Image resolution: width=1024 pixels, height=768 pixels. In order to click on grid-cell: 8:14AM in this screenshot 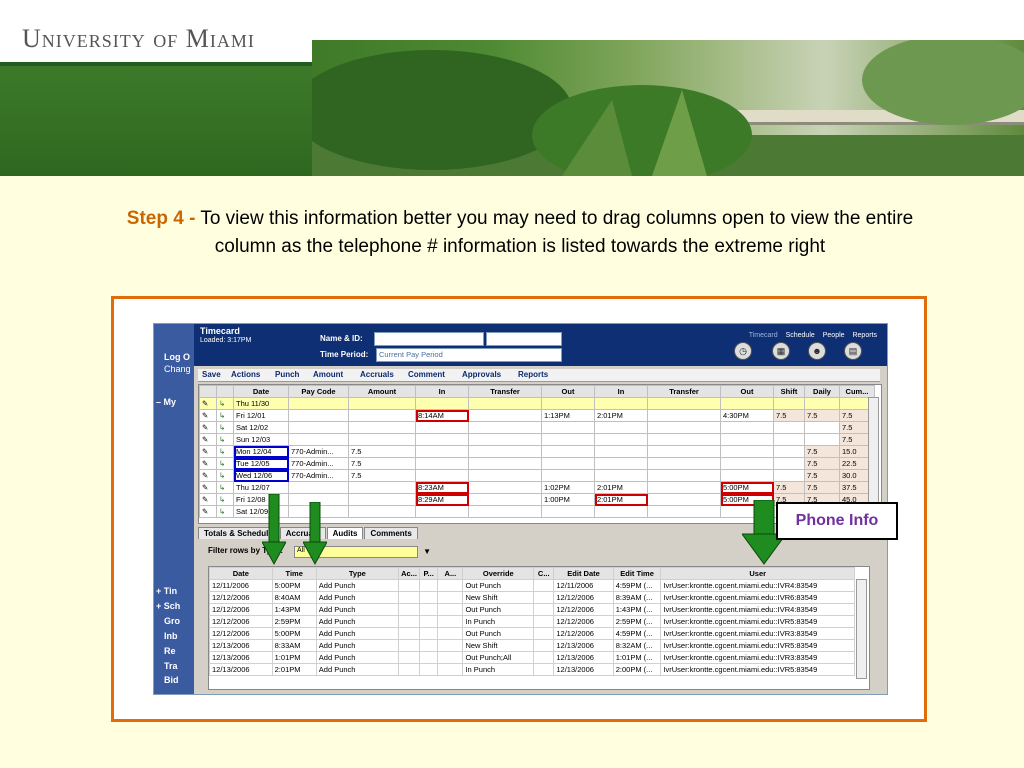, I will do `click(442, 415)`.